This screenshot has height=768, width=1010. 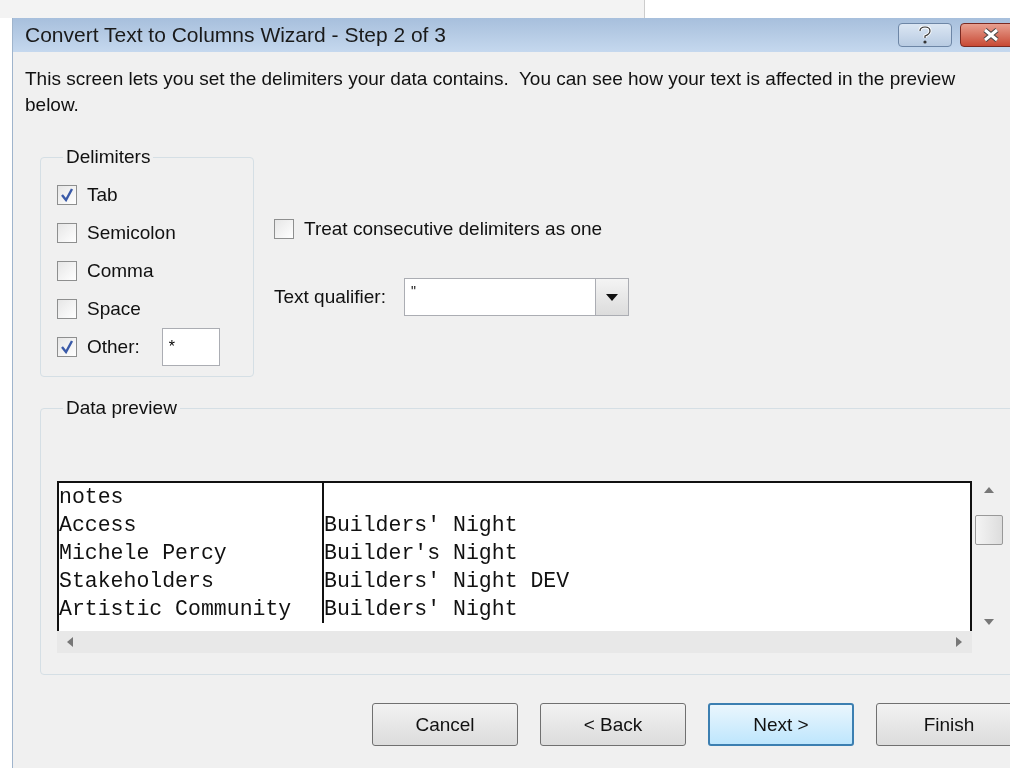 What do you see at coordinates (121, 408) in the screenshot?
I see `group-title: Data preview` at bounding box center [121, 408].